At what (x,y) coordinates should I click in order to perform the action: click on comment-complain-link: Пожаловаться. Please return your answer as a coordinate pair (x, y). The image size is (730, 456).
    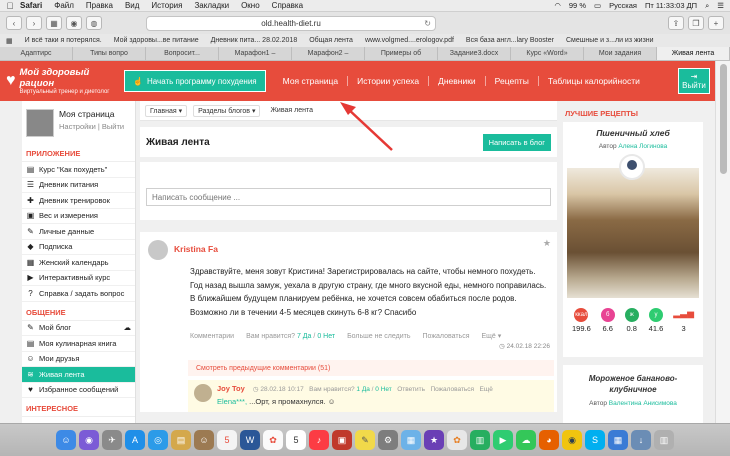
    Looking at the image, I should click on (452, 389).